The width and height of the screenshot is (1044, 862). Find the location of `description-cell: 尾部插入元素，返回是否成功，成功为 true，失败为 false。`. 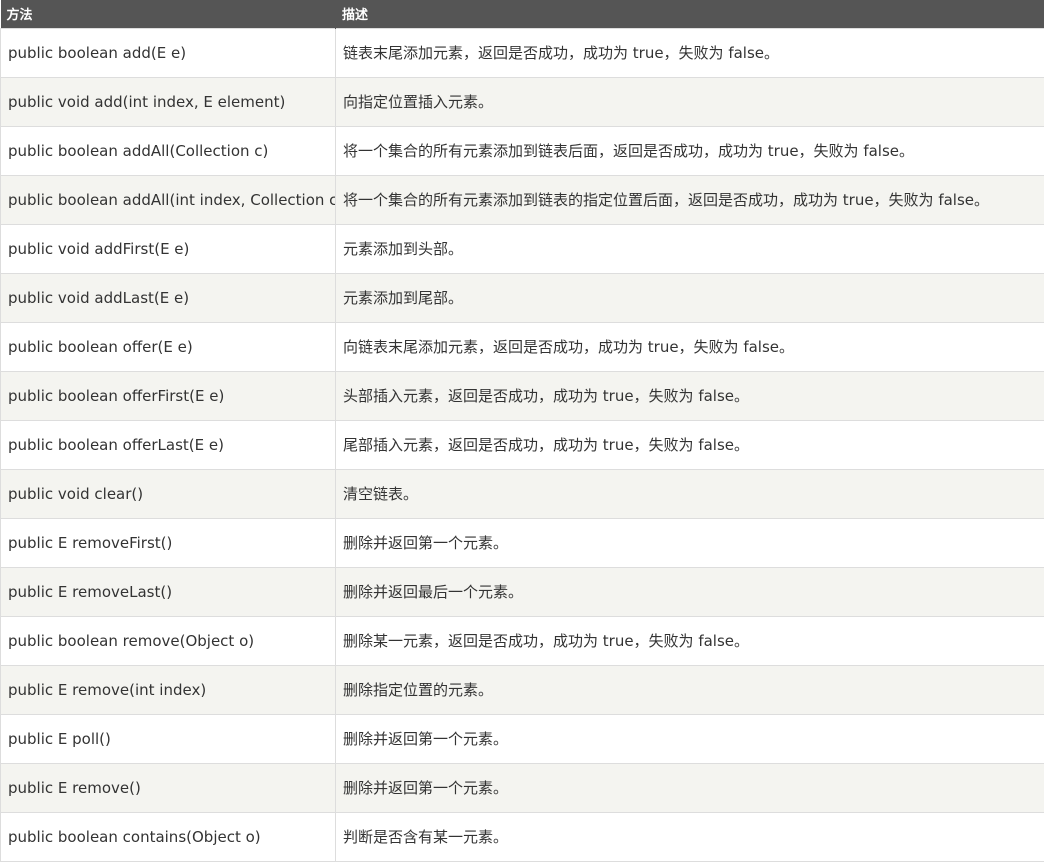

description-cell: 尾部插入元素，返回是否成功，成功为 true，失败为 false。 is located at coordinates (689, 444).